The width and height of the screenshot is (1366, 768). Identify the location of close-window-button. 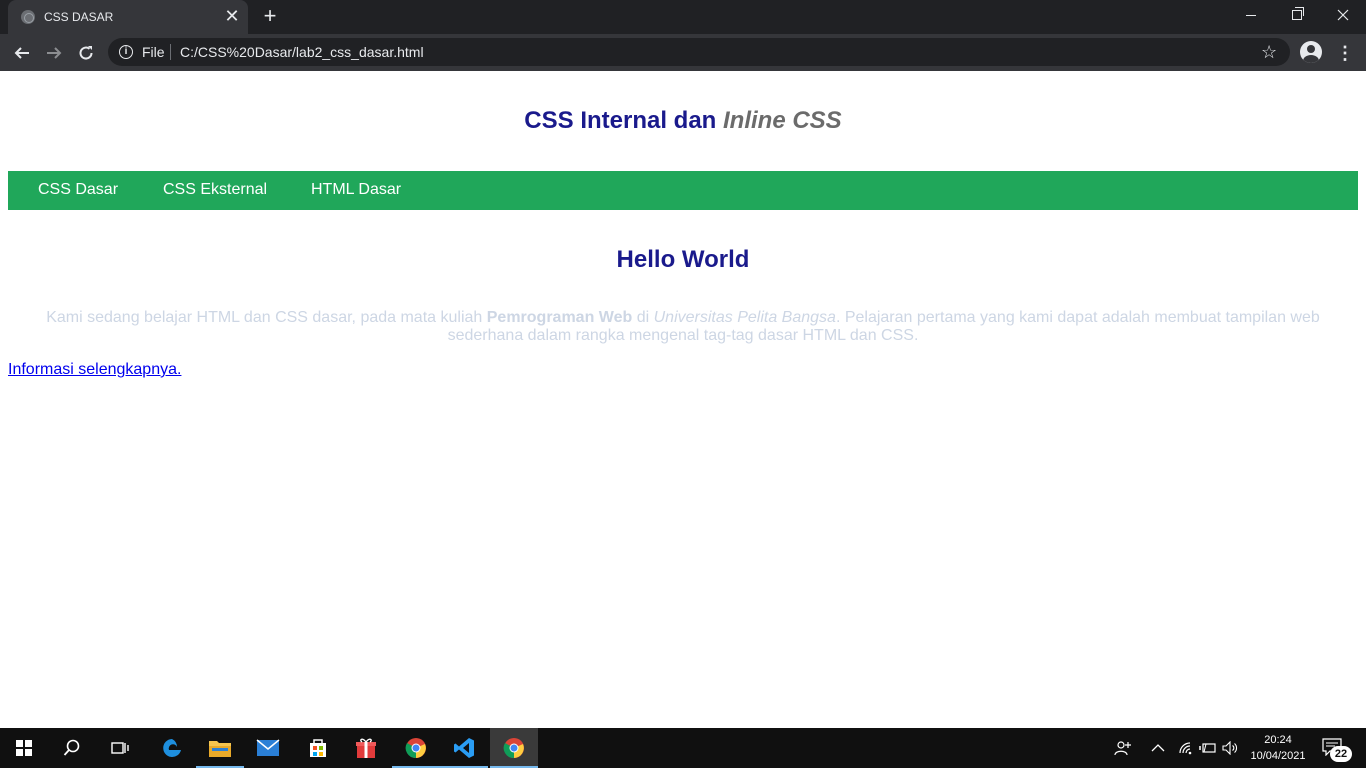
(1343, 15).